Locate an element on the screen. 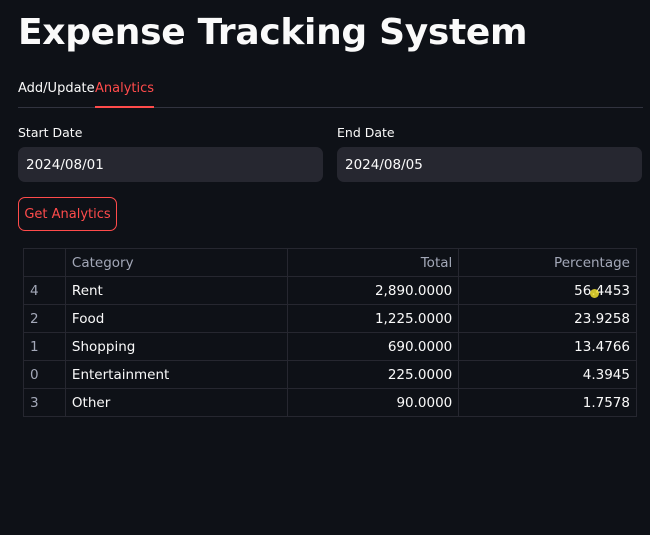 The image size is (650, 535). total-cell: 225.0000 is located at coordinates (373, 374).